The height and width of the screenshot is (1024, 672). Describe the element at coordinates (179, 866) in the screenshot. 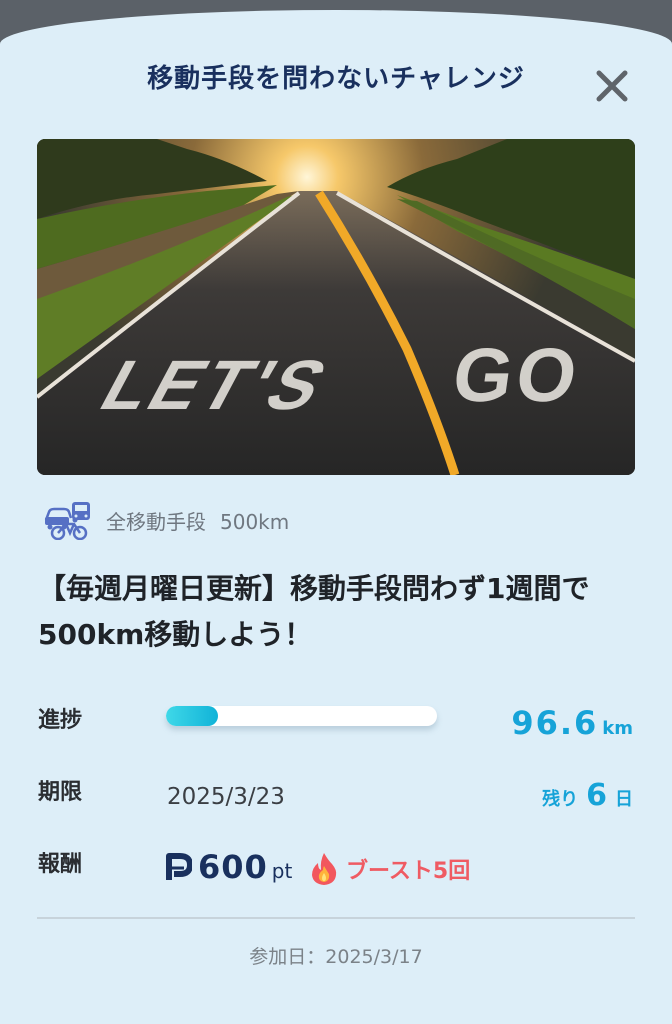

I see `point-icon` at that location.